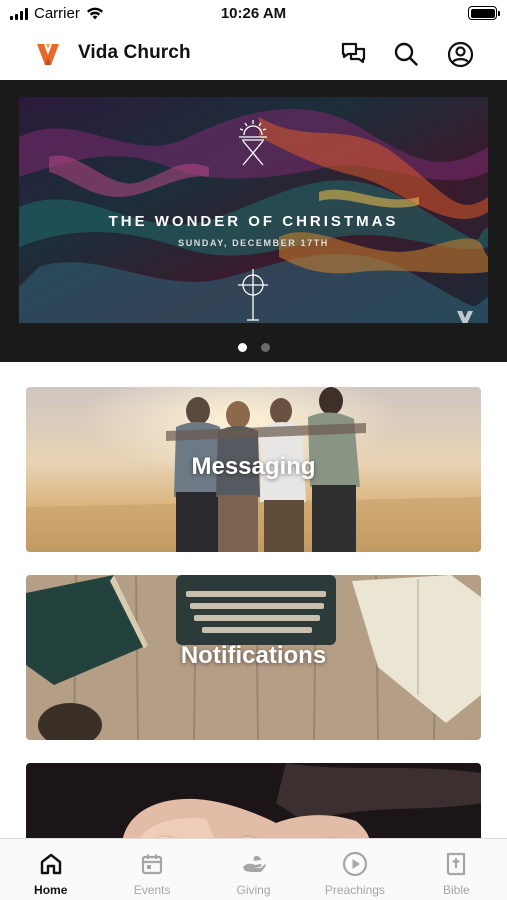 The height and width of the screenshot is (900, 507). I want to click on search-button, so click(406, 54).